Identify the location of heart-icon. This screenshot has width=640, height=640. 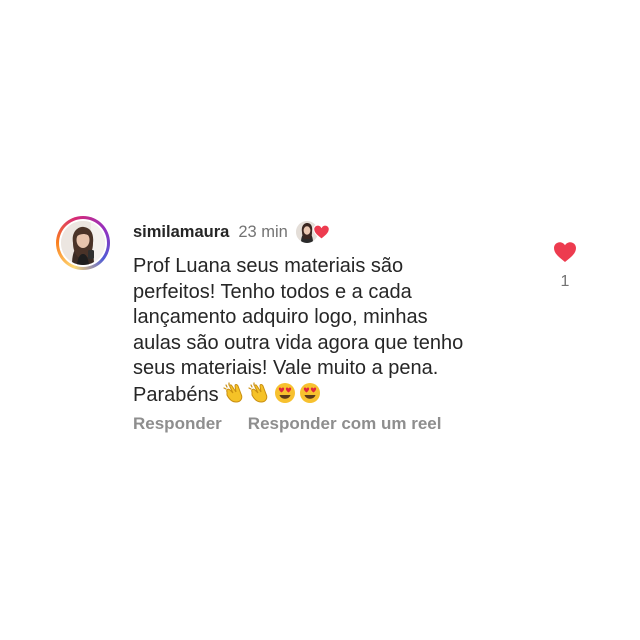
(565, 252).